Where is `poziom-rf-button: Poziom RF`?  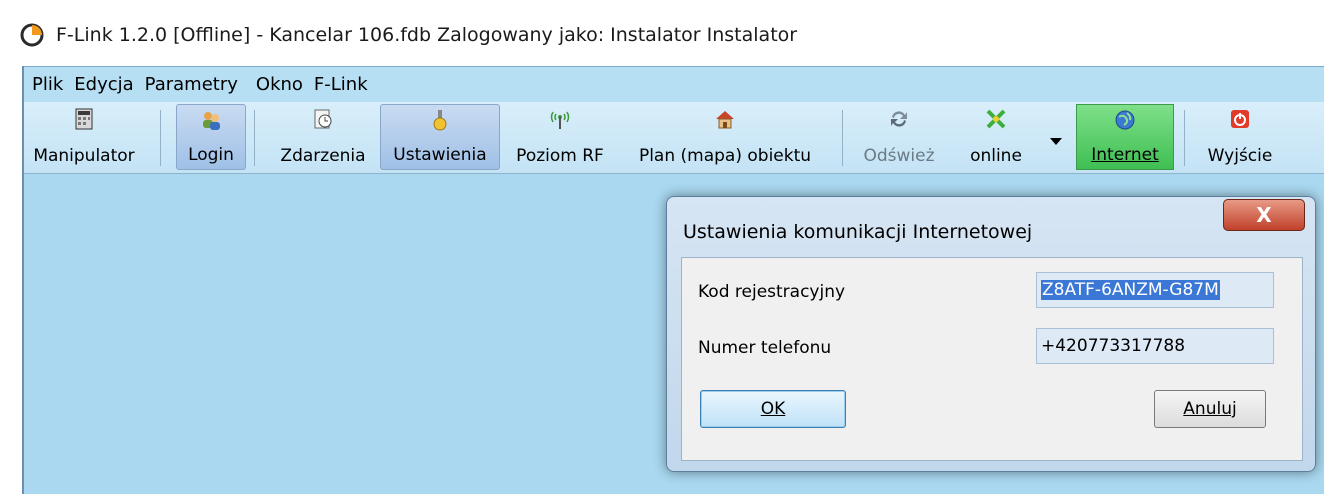
poziom-rf-button: Poziom RF is located at coordinates (560, 137).